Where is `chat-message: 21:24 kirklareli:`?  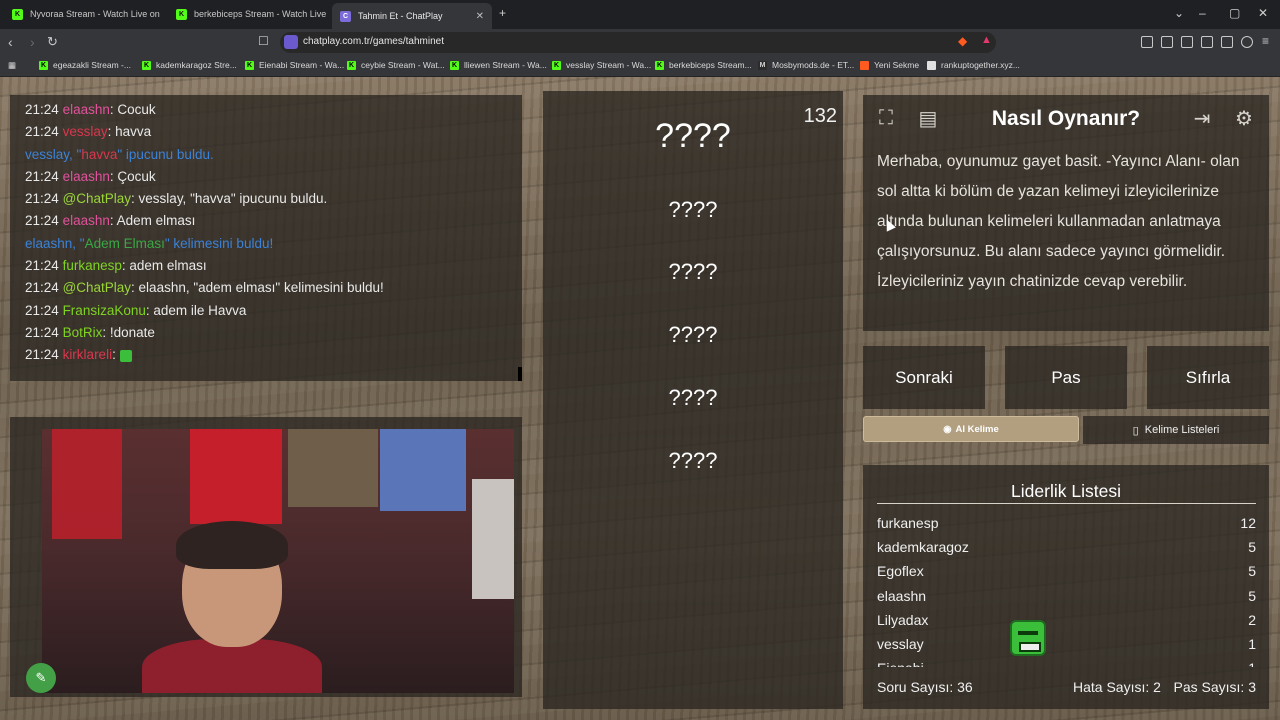
chat-message: 21:24 kirklareli: is located at coordinates (266, 355).